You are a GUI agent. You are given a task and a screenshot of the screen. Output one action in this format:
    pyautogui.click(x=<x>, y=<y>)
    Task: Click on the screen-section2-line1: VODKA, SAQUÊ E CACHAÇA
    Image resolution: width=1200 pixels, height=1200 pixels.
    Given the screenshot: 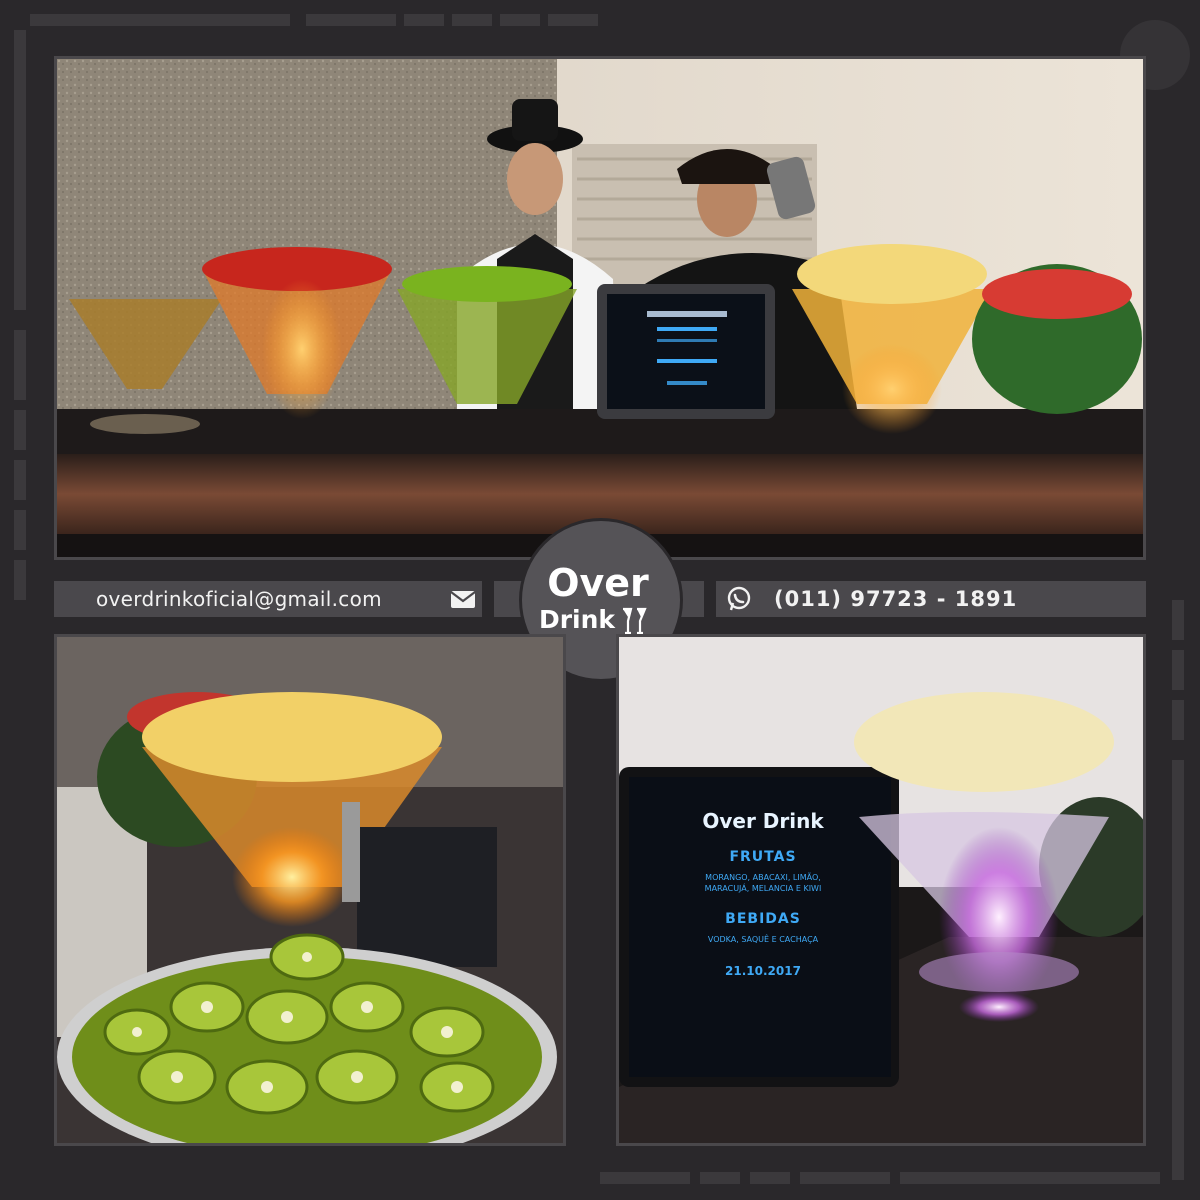 What is the action you would take?
    pyautogui.click(x=763, y=939)
    